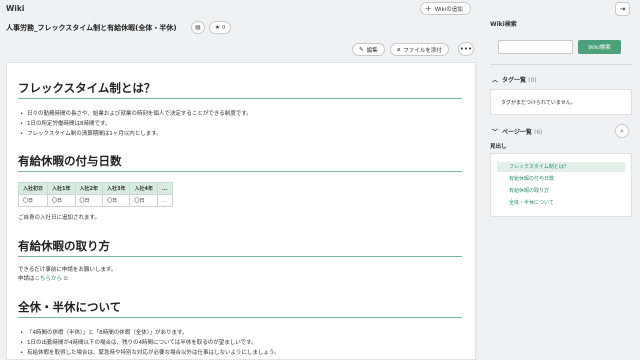  I want to click on wiki-search-input, so click(535, 47).